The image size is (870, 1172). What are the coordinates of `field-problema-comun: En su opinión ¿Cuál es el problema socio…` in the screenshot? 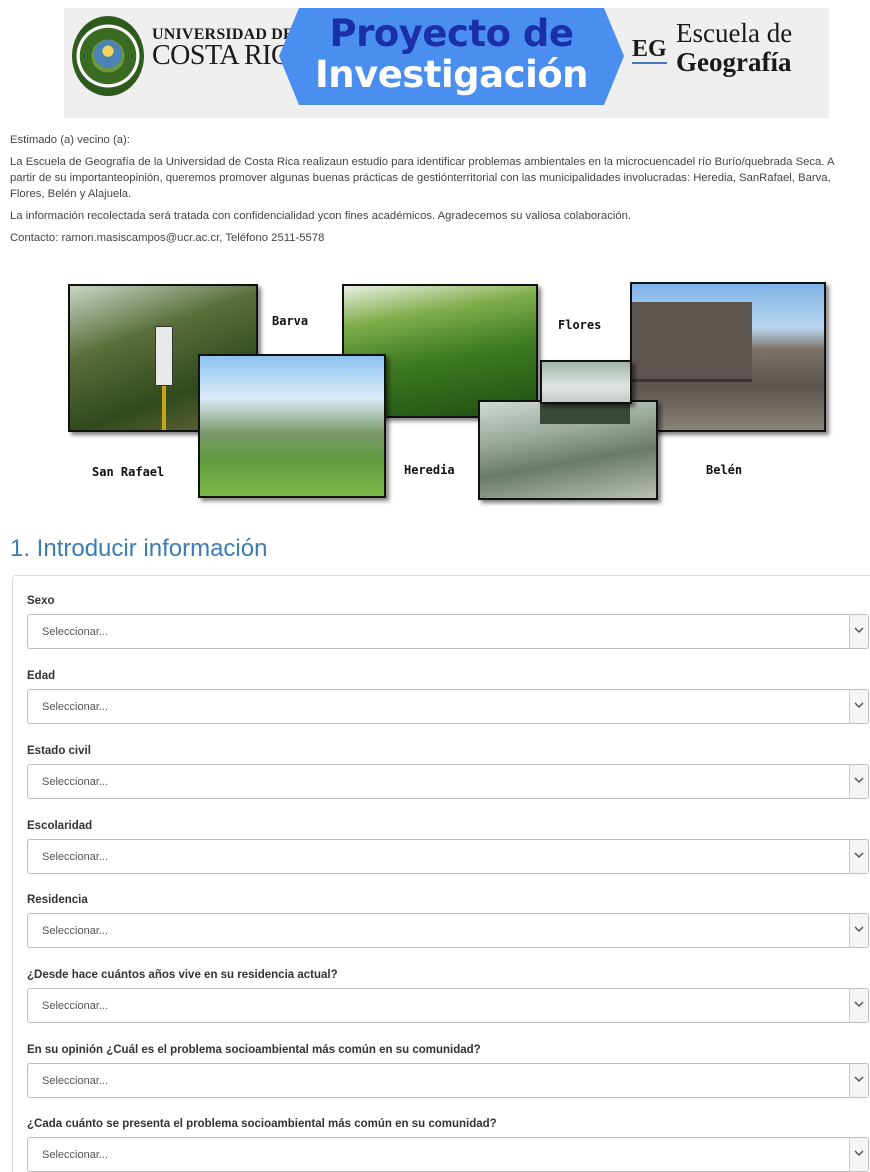 It's located at (448, 1070).